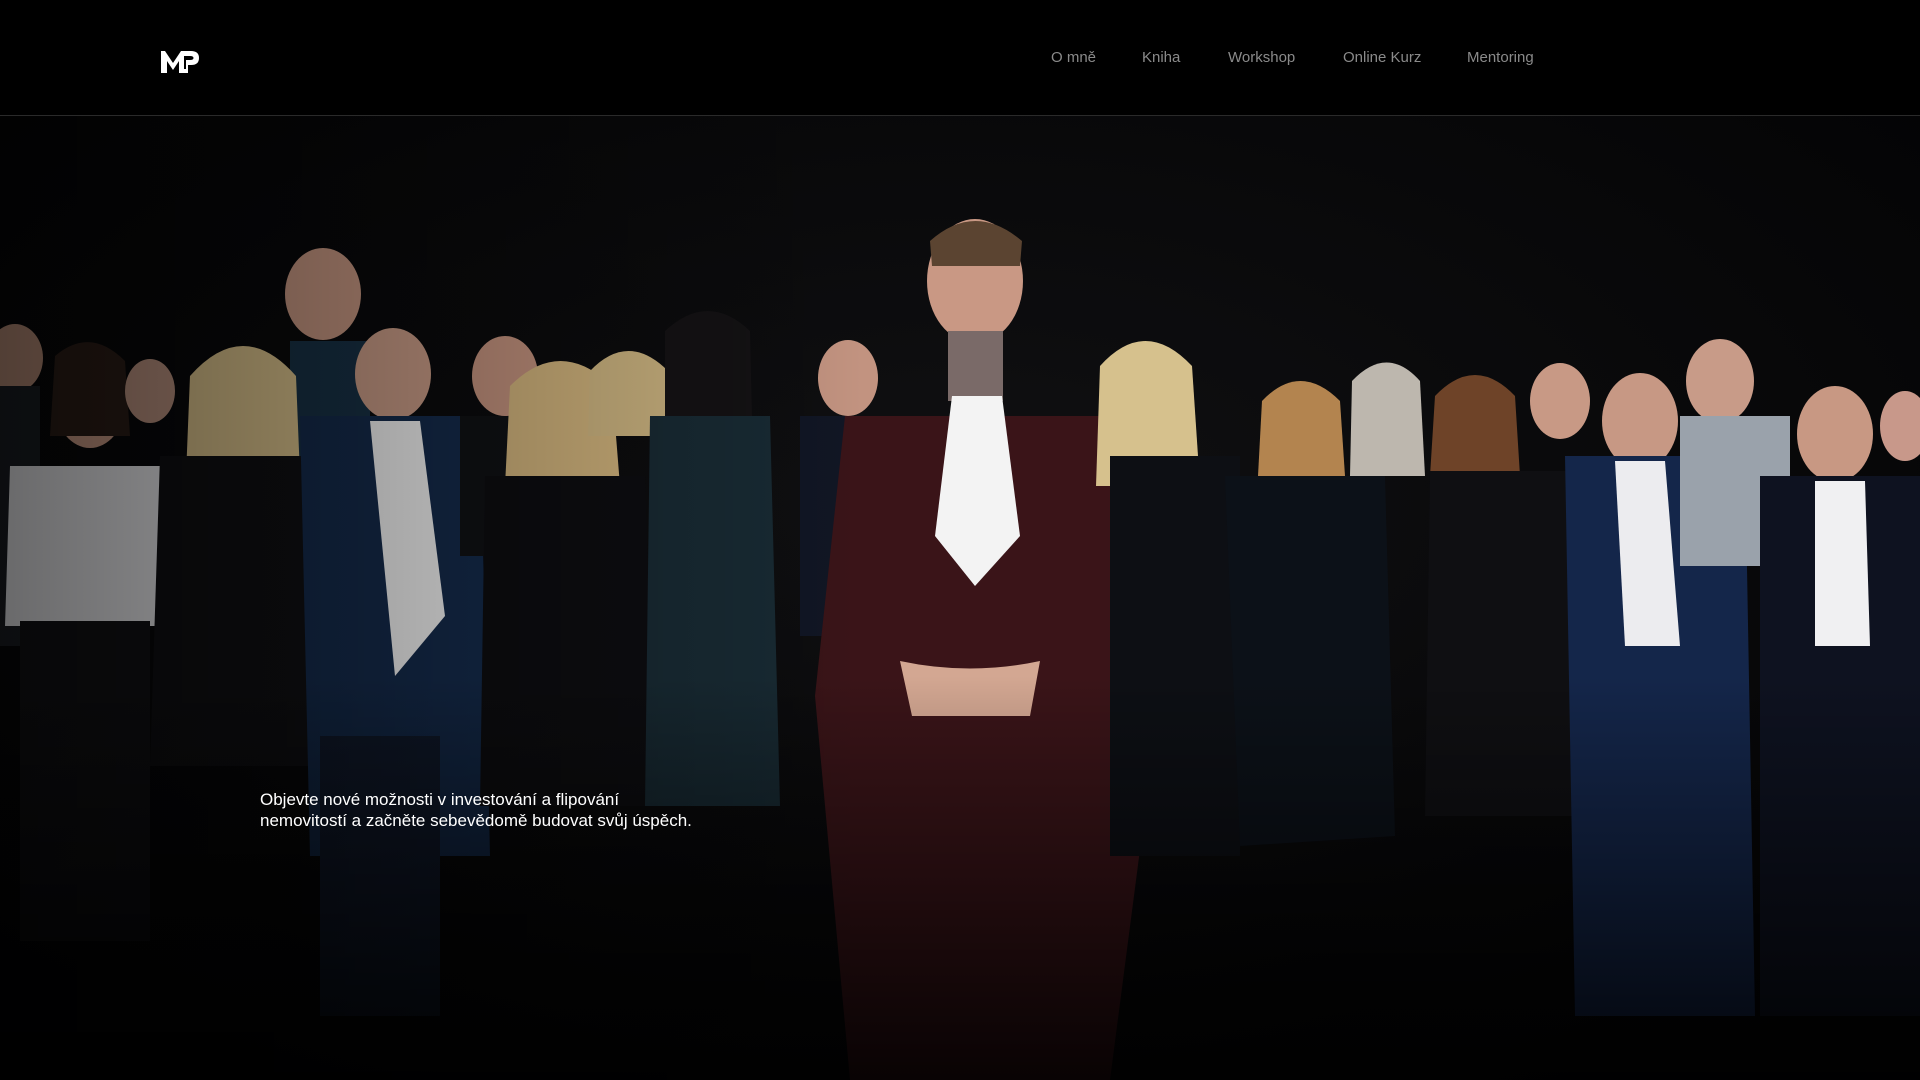  I want to click on nav-item-mentoring: Mentoring, so click(1500, 58).